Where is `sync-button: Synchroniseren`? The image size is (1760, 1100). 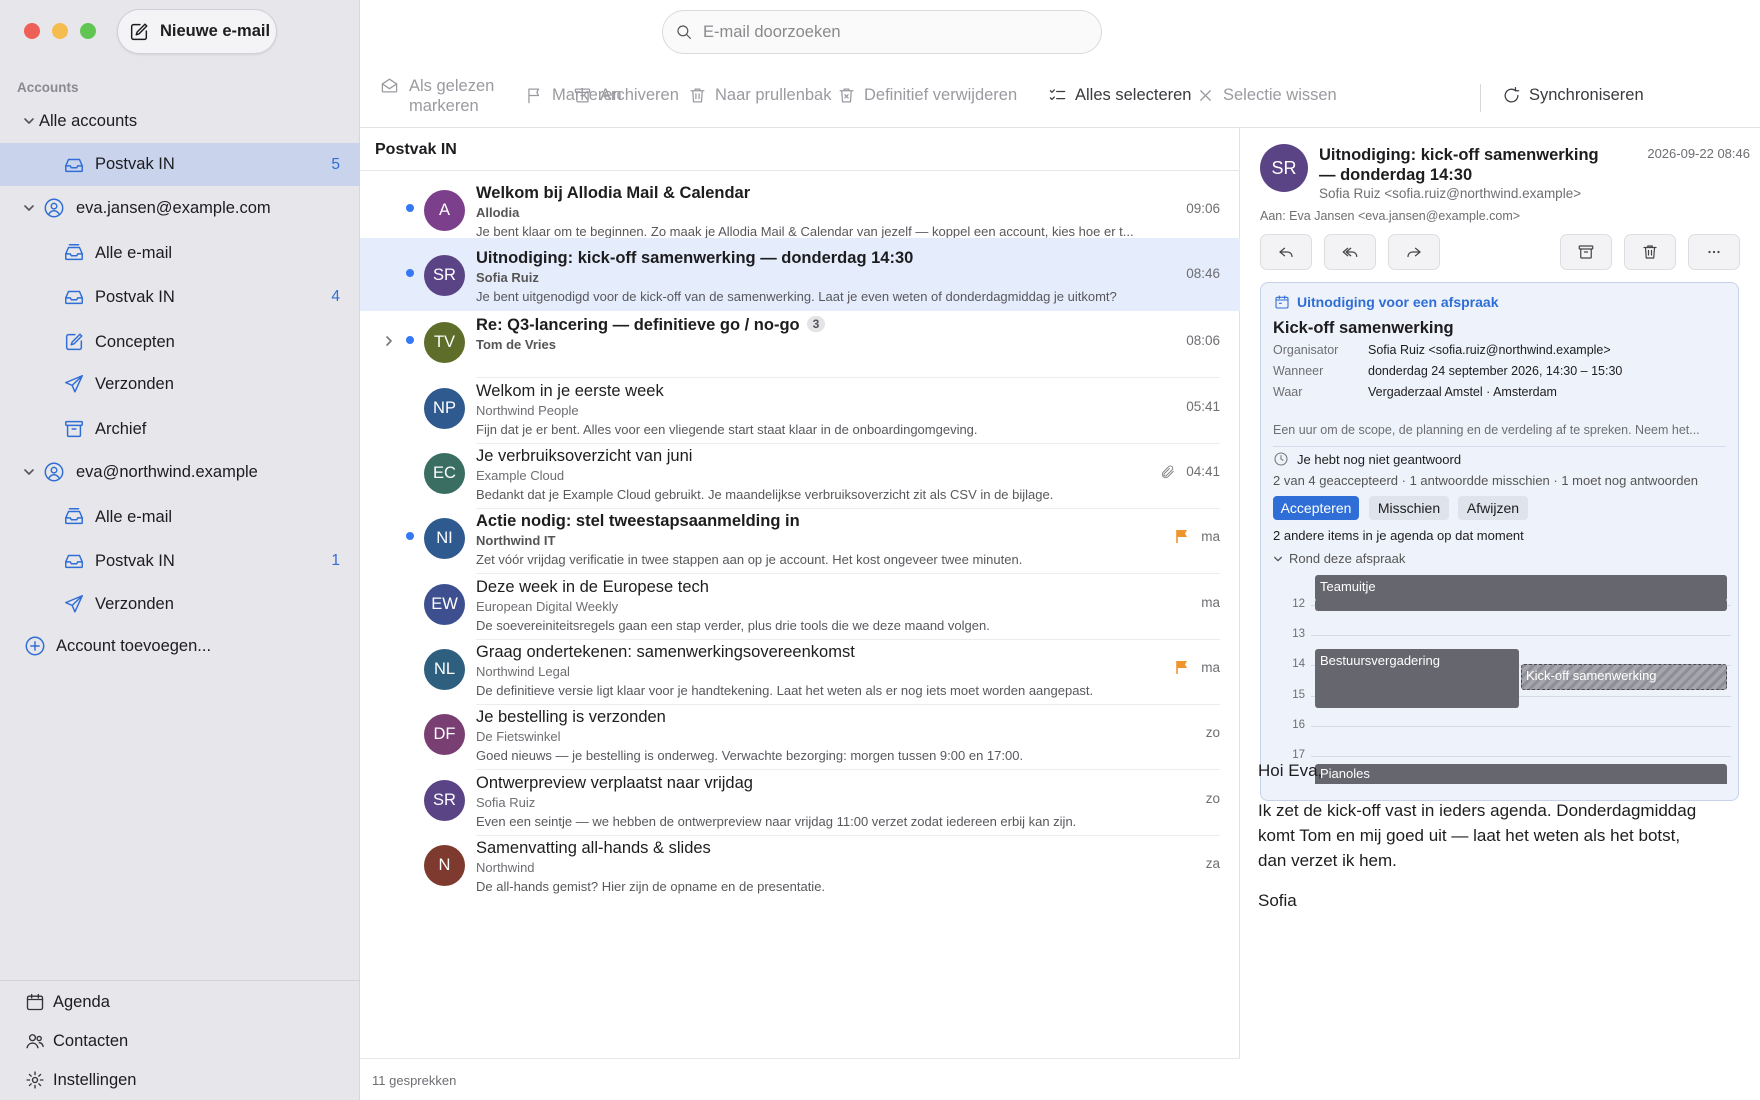 sync-button: Synchroniseren is located at coordinates (1573, 95).